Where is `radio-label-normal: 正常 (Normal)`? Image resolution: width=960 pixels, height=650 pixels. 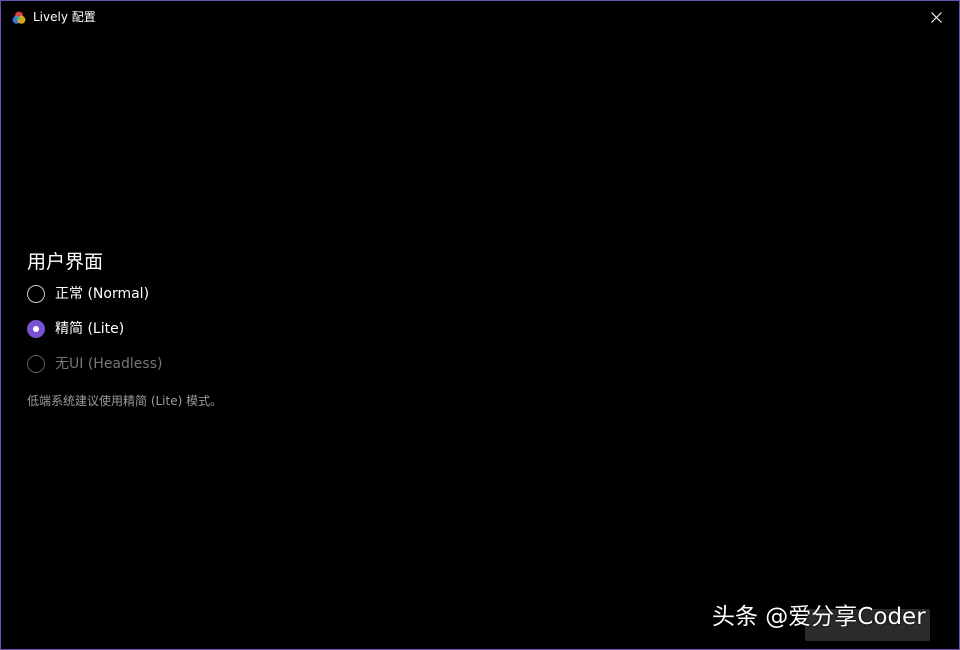 radio-label-normal: 正常 (Normal) is located at coordinates (102, 293).